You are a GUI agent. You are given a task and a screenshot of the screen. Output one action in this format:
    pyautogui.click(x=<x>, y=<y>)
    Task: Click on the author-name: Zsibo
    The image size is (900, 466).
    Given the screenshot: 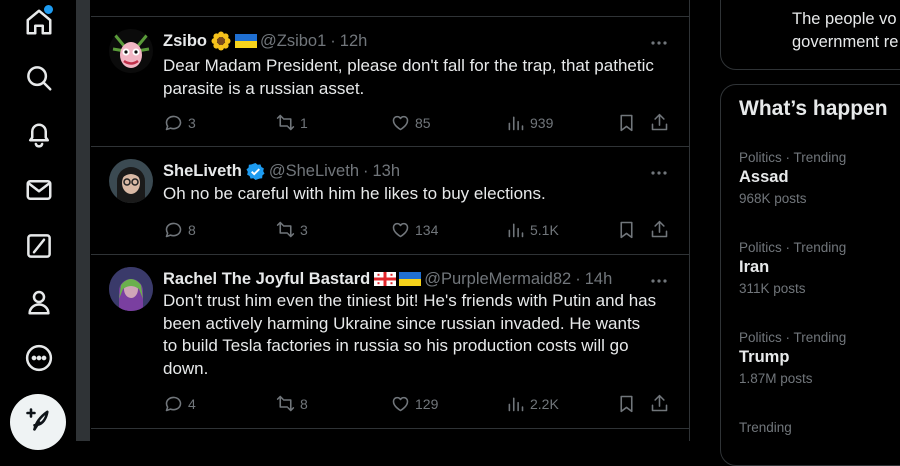 What is the action you would take?
    pyautogui.click(x=185, y=41)
    